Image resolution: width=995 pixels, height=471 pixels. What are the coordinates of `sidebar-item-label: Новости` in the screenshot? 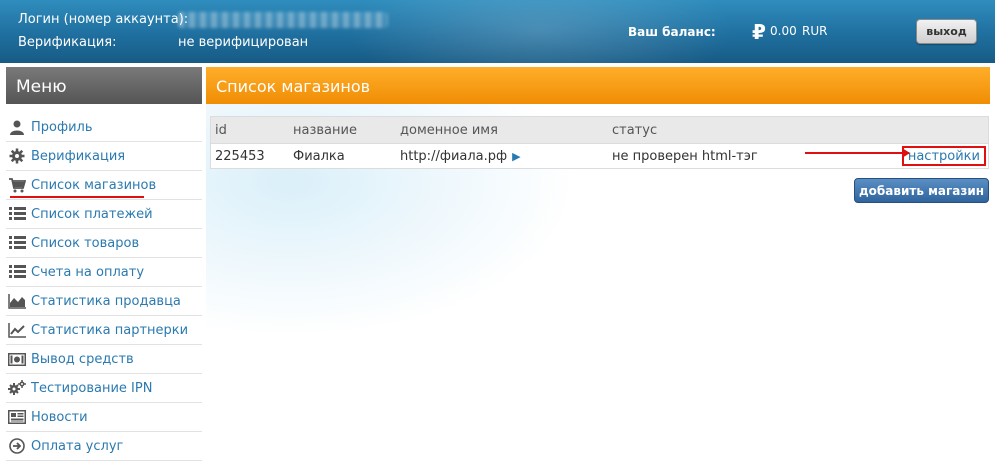 It's located at (59, 417).